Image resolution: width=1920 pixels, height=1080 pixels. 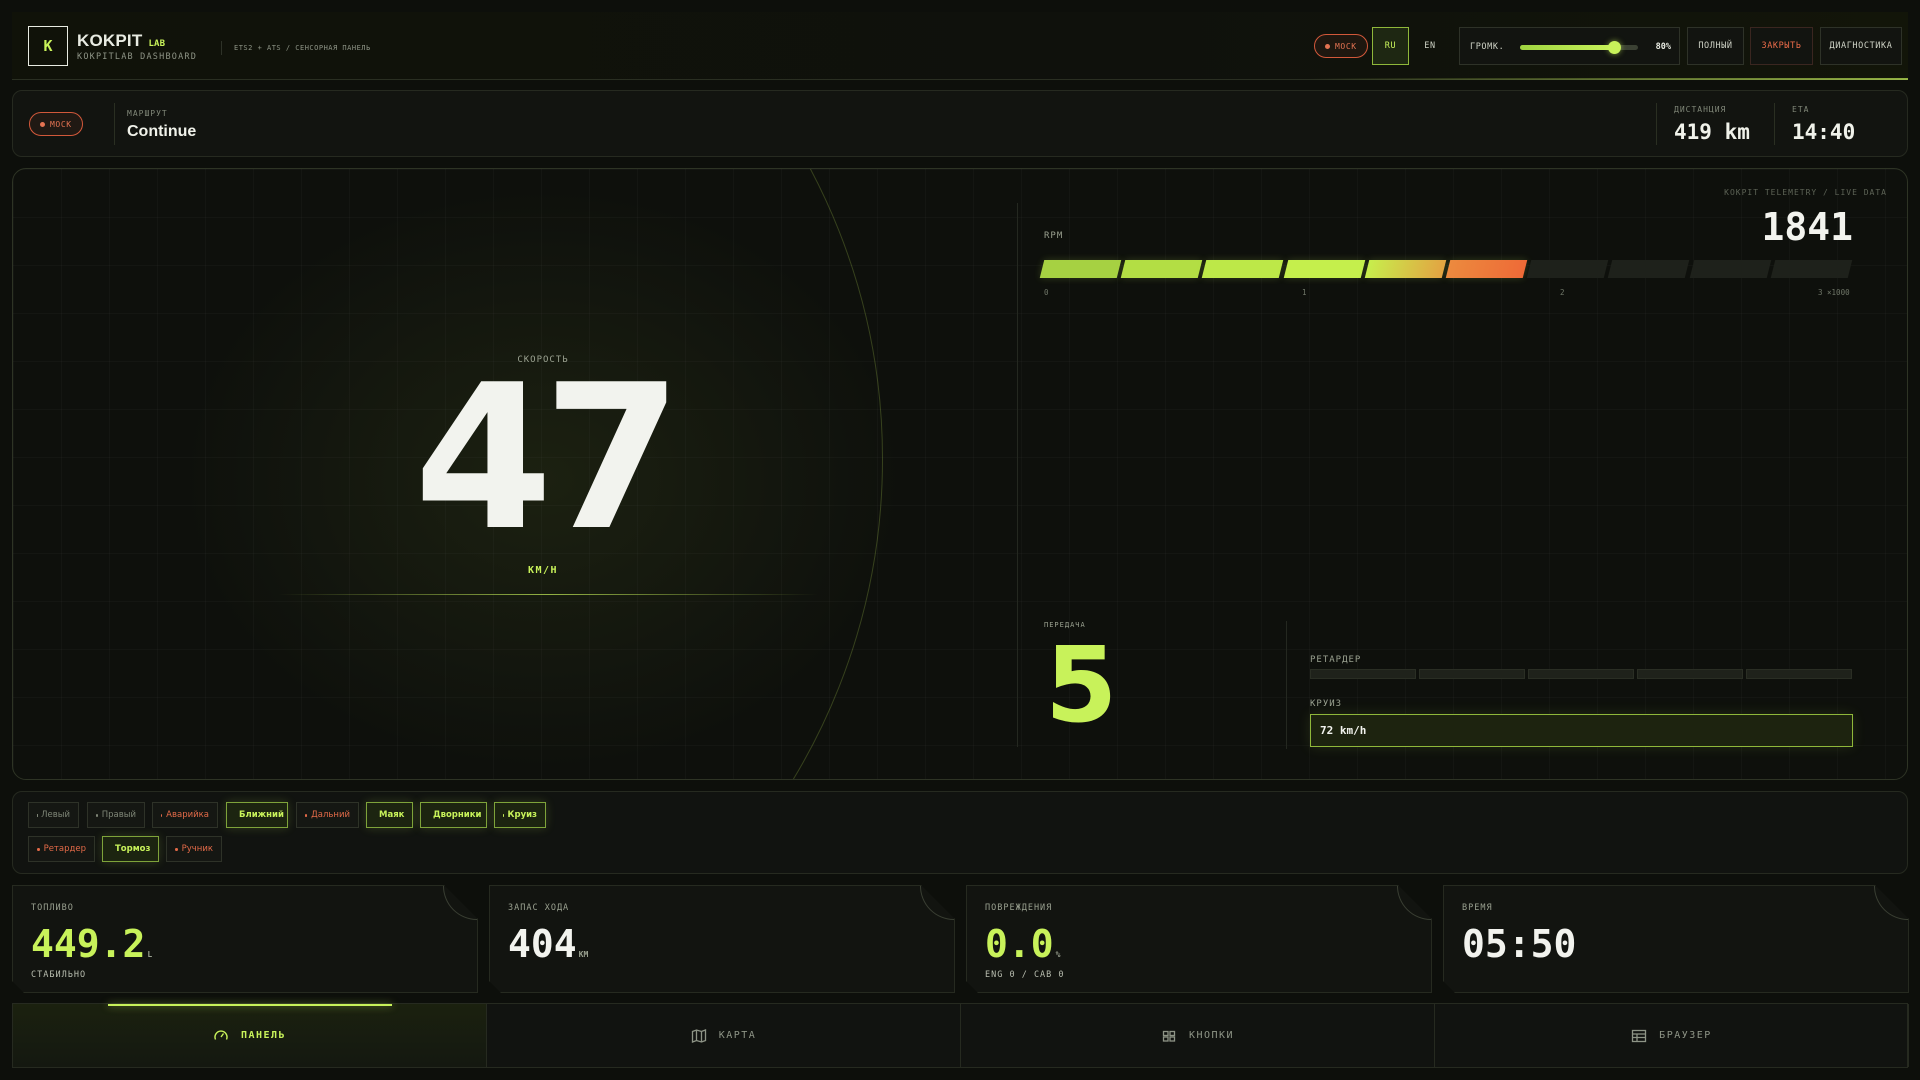 What do you see at coordinates (116, 815) in the screenshot?
I see `toggle-1: Правый` at bounding box center [116, 815].